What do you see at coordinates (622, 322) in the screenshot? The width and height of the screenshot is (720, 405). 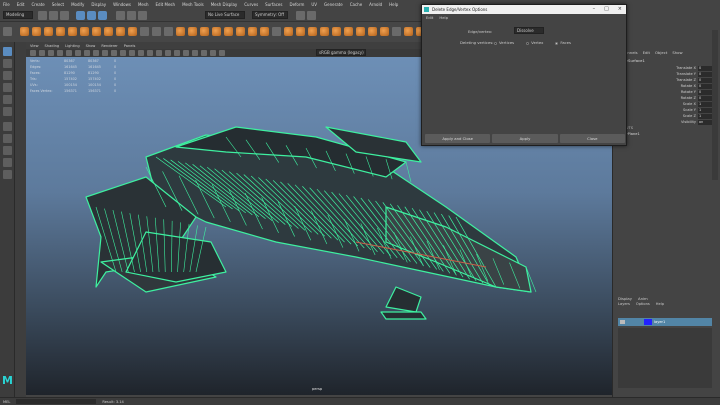 I see `visibility-toggle` at bounding box center [622, 322].